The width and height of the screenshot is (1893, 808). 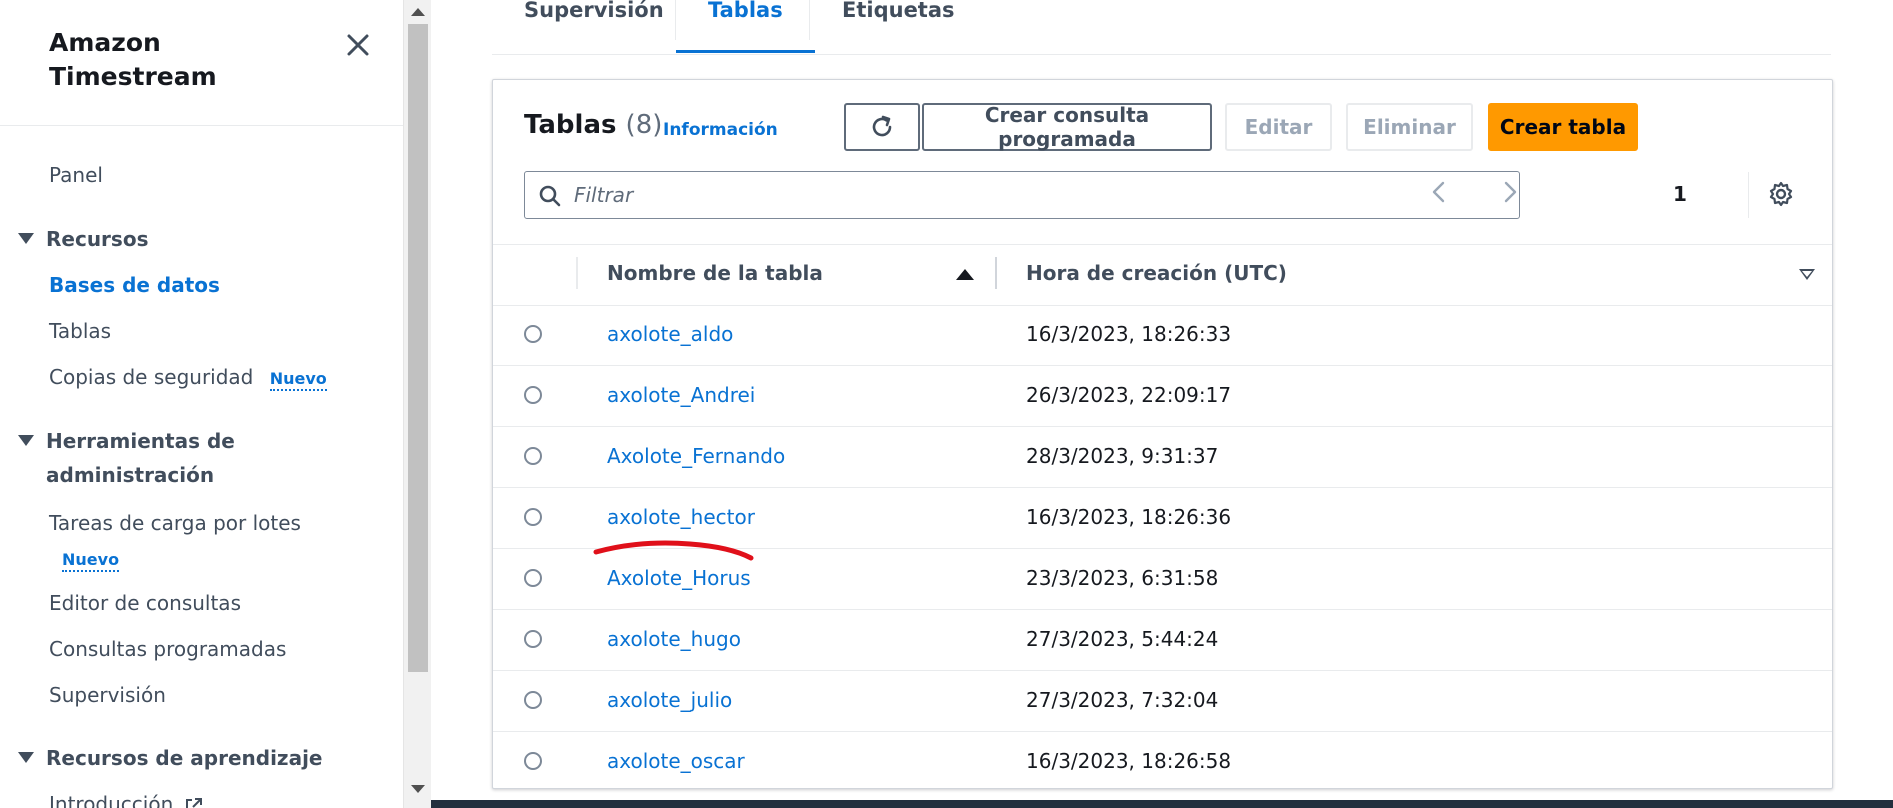 I want to click on sidebar-item-backups: Copias de seguridad Nuevo, so click(x=188, y=378).